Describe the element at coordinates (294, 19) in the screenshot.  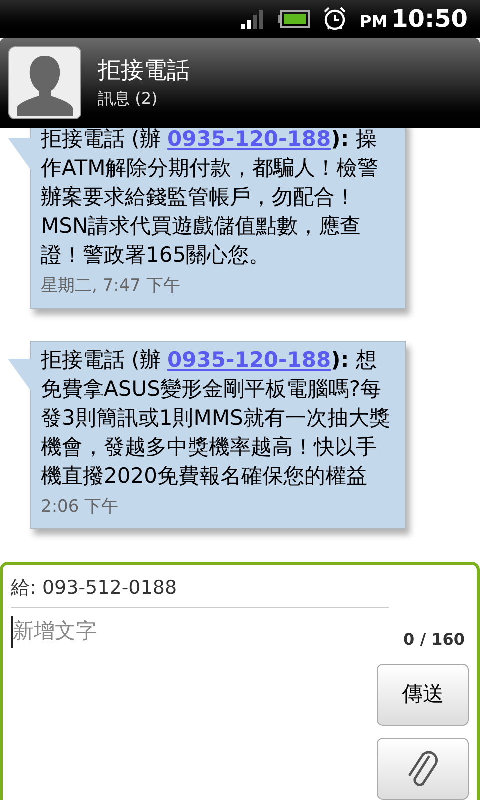
I see `battery-icon` at that location.